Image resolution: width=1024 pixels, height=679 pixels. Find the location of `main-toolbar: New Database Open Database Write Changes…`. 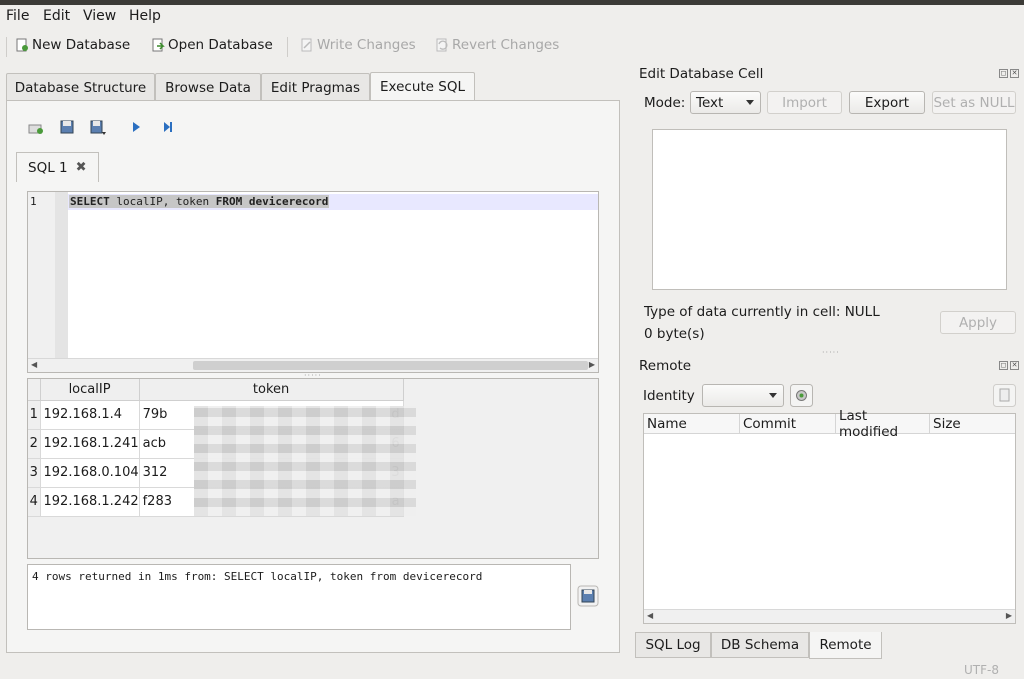

main-toolbar: New Database Open Database Write Changes… is located at coordinates (512, 46).